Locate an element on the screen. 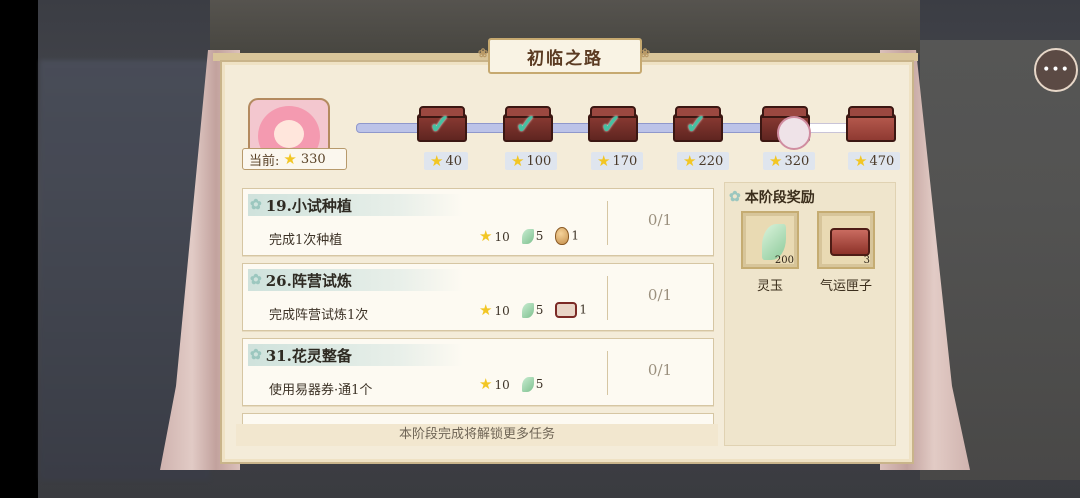 This screenshot has height=498, width=1080. milestone-chest-3: ✓ is located at coordinates (613, 124).